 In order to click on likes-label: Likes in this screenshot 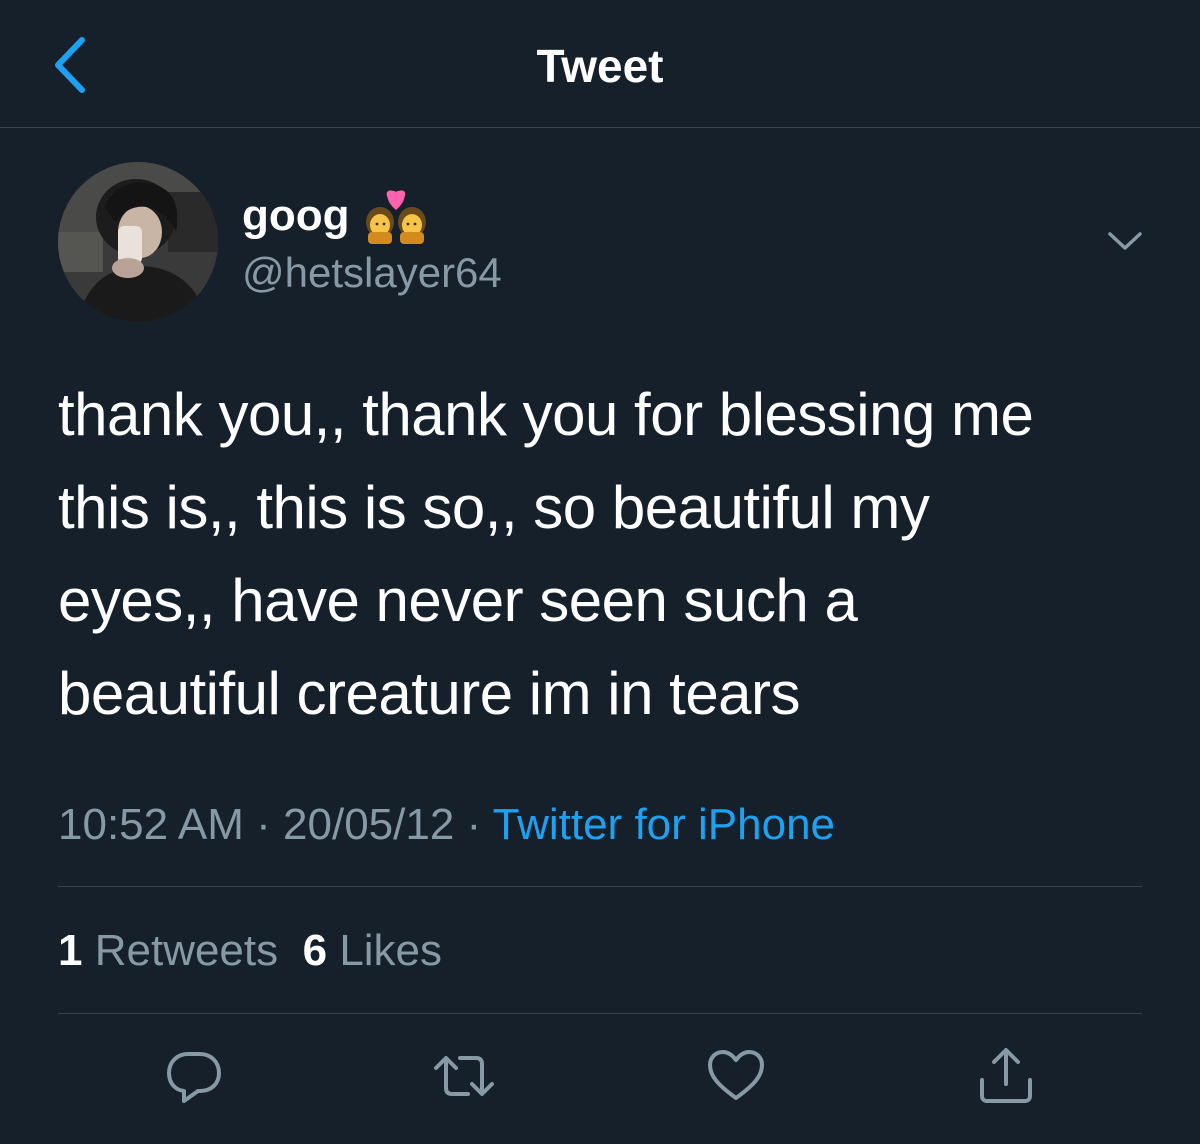, I will do `click(391, 950)`.